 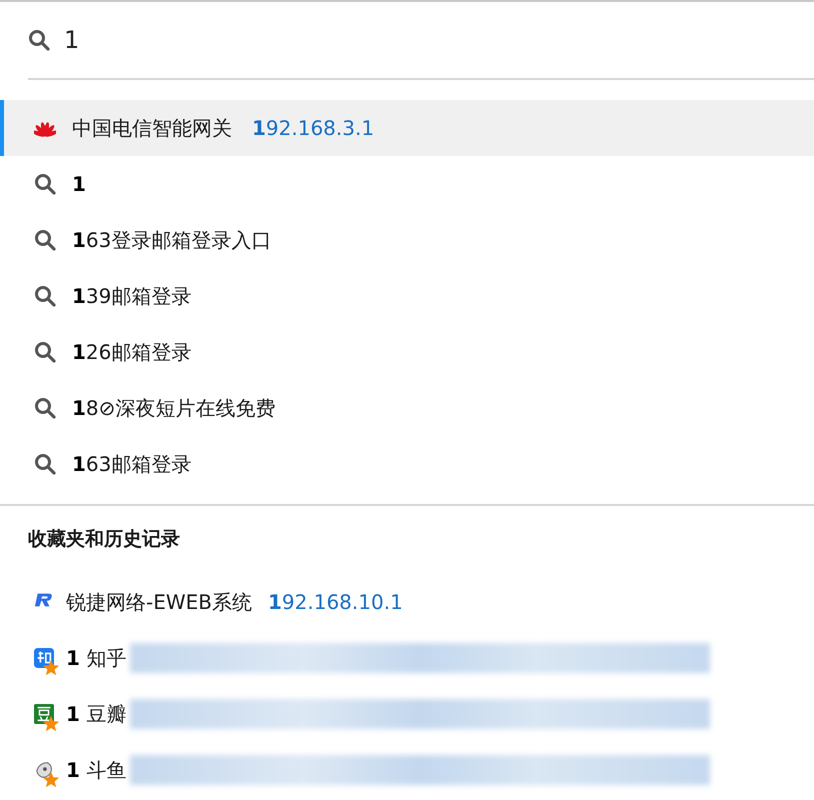 I want to click on suggestion-item: 中国电信智能网关 192.168.3.1, so click(x=407, y=128).